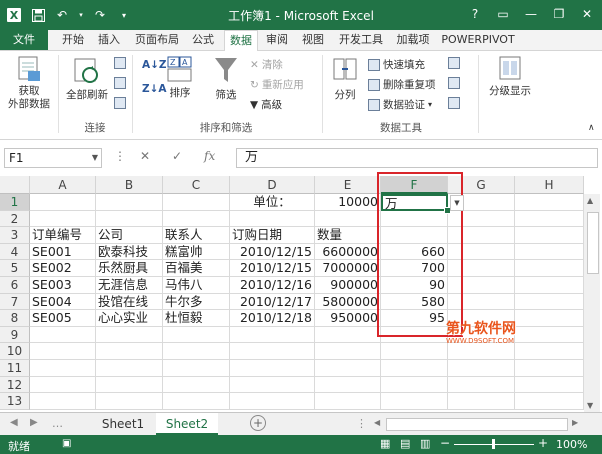 The width and height of the screenshot is (602, 454). What do you see at coordinates (481, 235) in the screenshot?
I see `cell-g3` at bounding box center [481, 235].